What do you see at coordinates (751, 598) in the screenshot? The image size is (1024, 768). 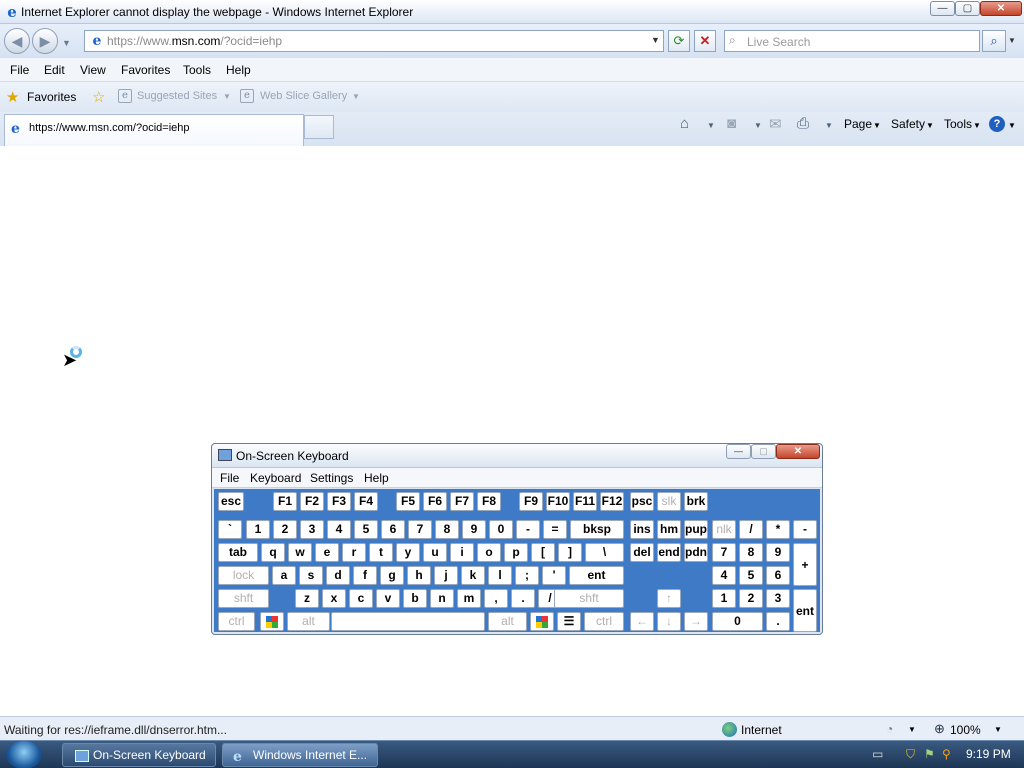 I see `key-2: 2` at bounding box center [751, 598].